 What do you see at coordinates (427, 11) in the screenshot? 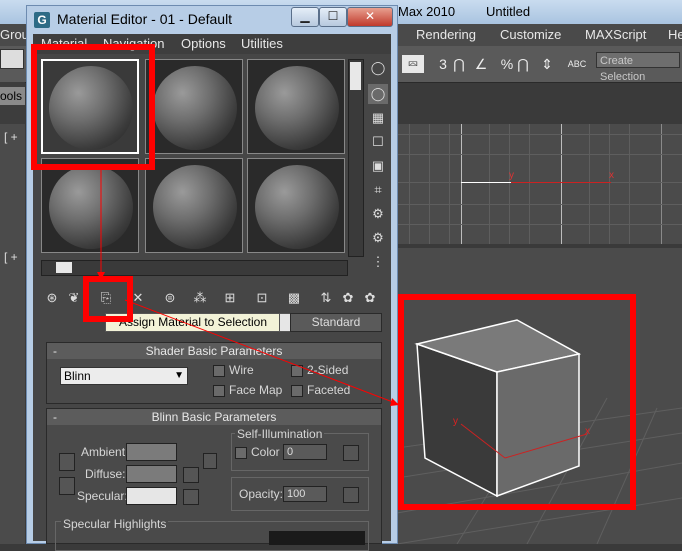
I see `app-title-version: Max 2010` at bounding box center [427, 11].